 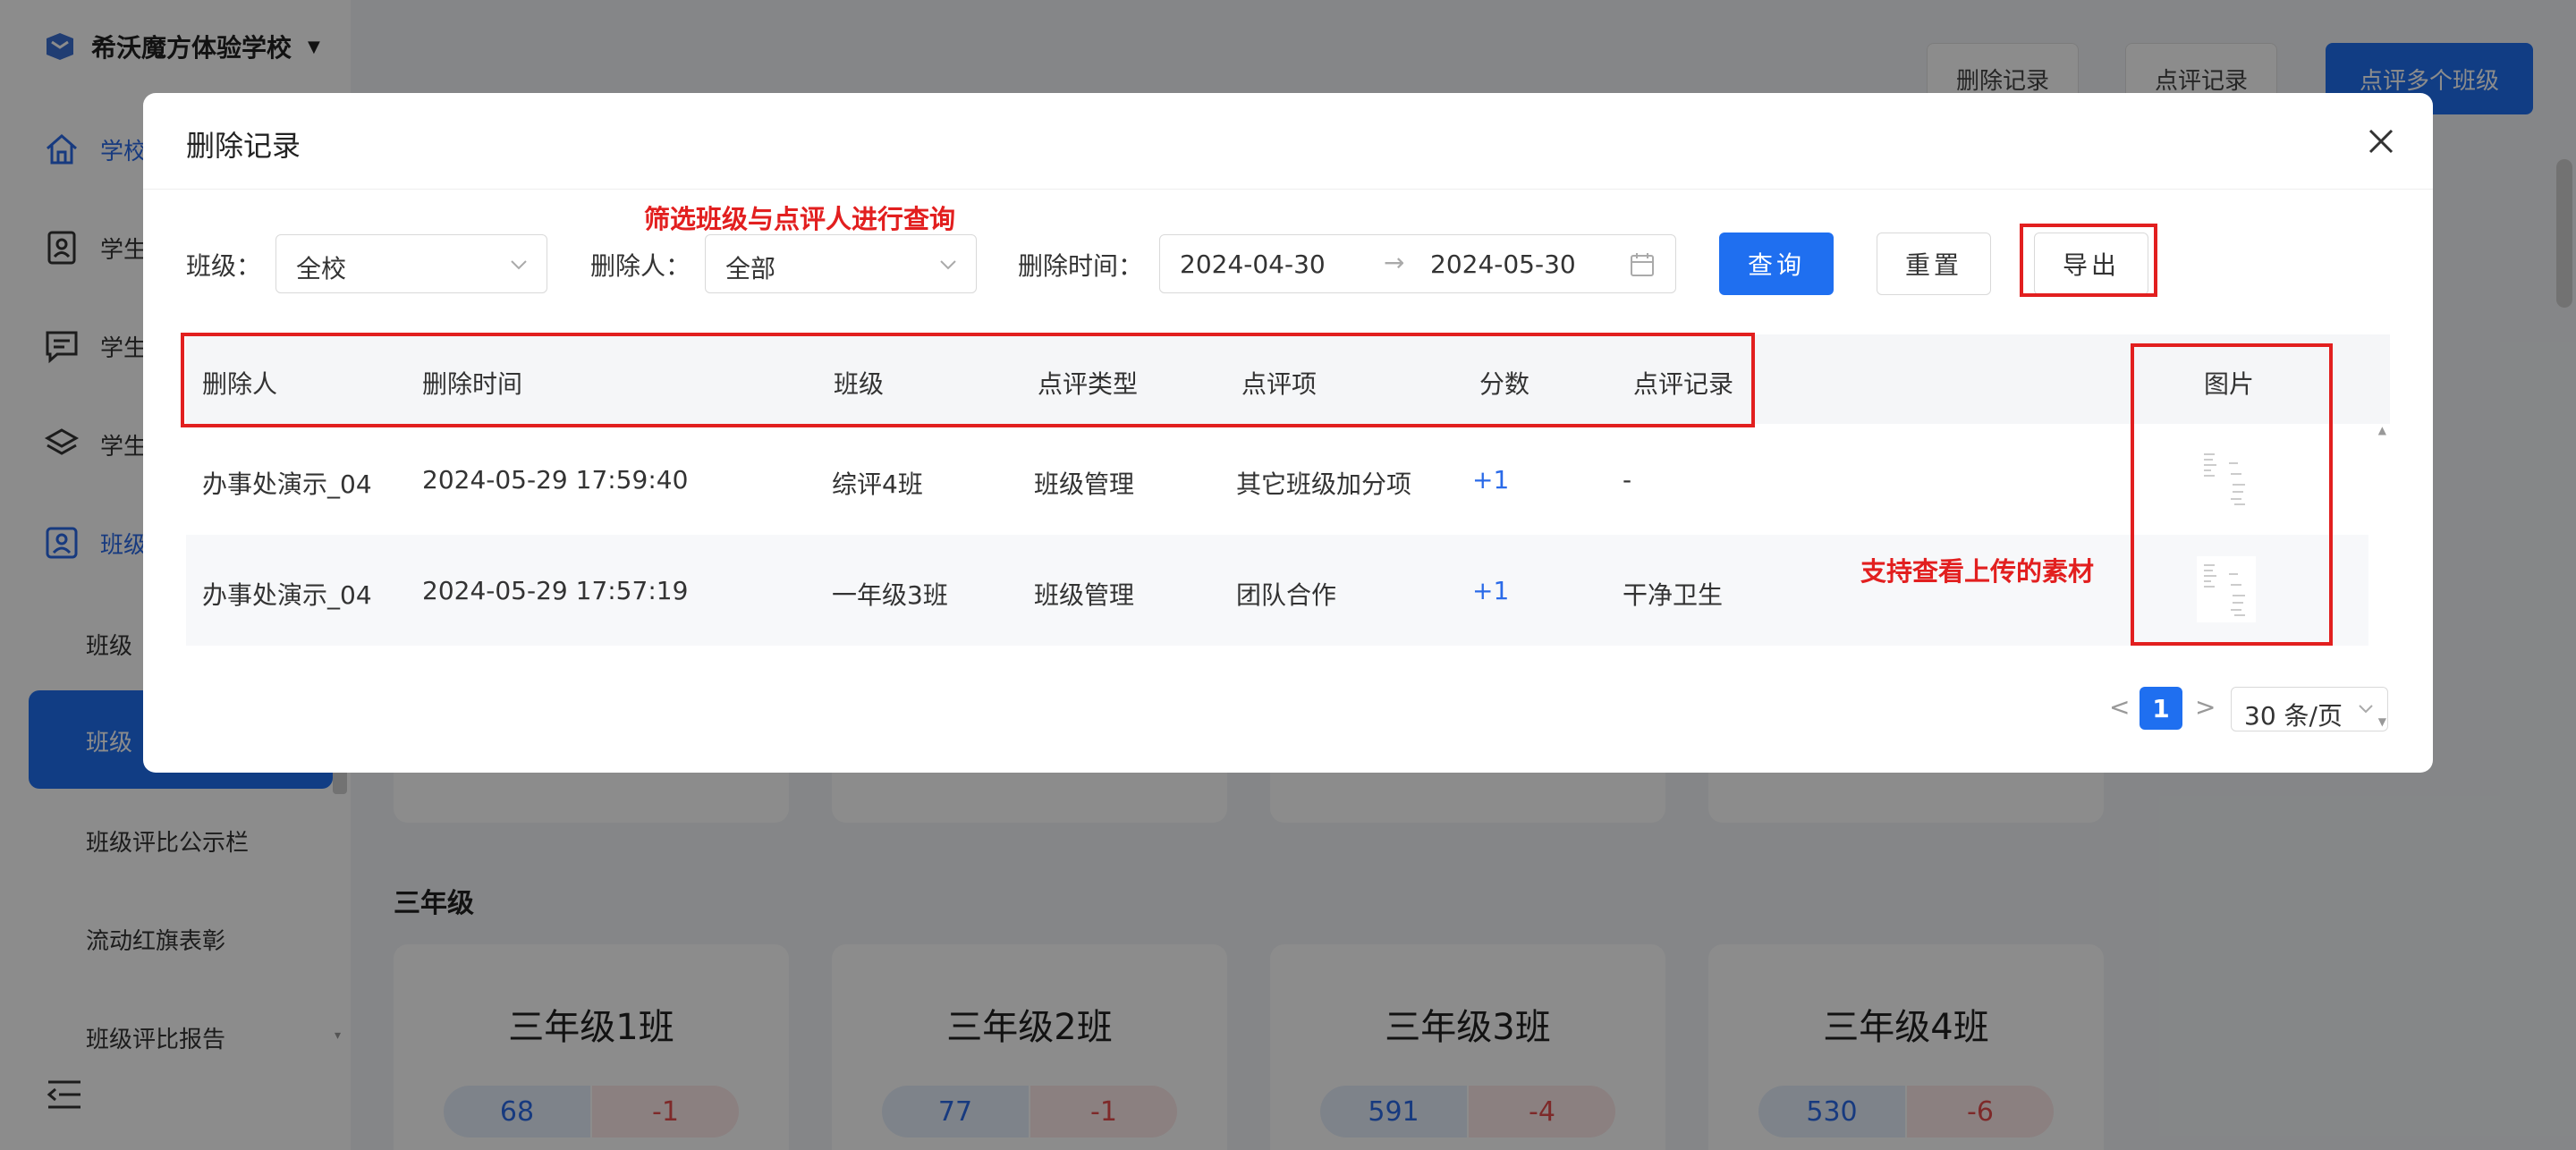 I want to click on cell-class: 一年级3班, so click(x=890, y=595).